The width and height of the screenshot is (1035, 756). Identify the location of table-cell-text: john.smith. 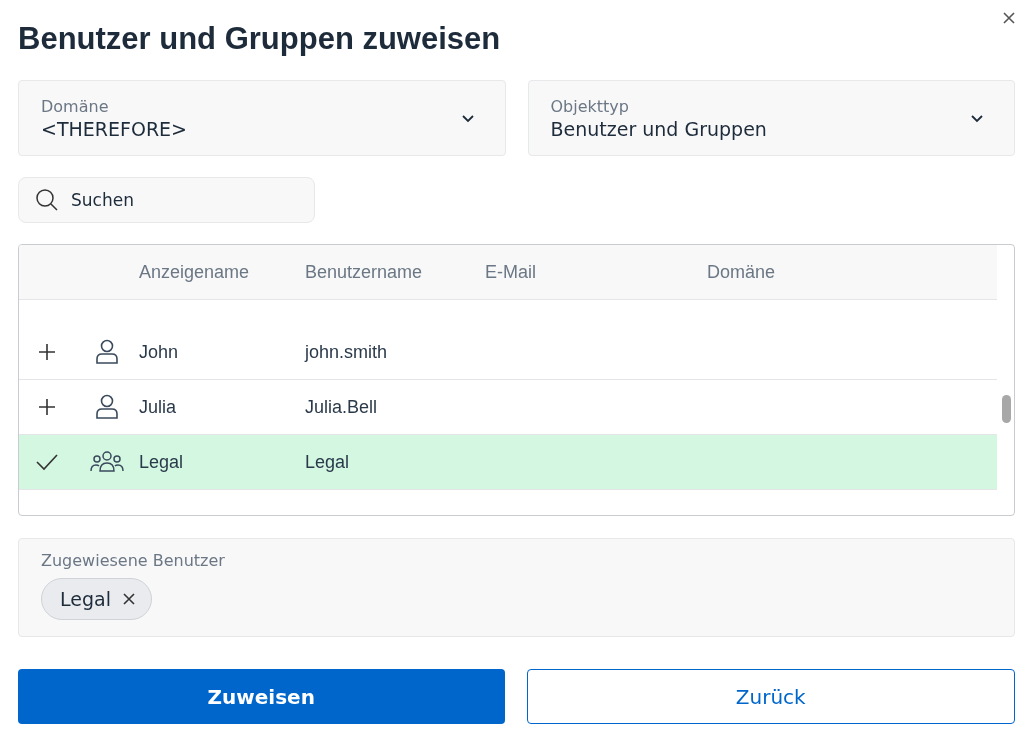
(347, 352).